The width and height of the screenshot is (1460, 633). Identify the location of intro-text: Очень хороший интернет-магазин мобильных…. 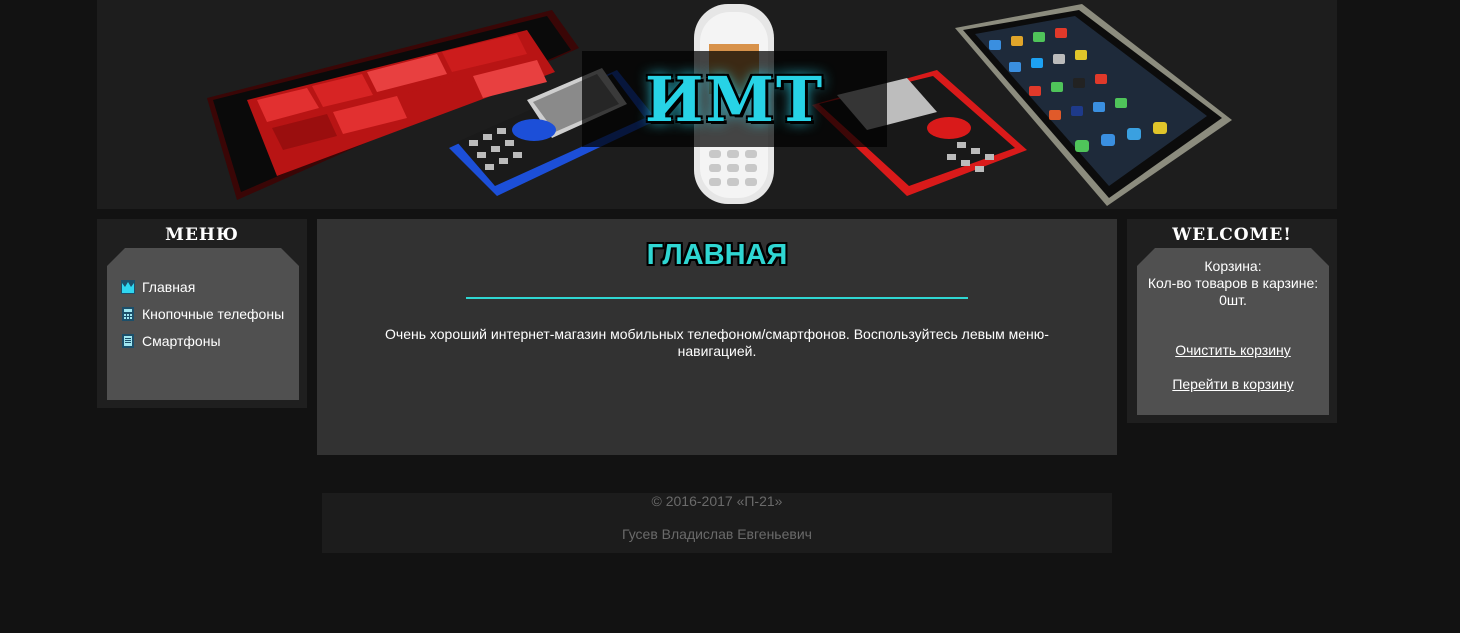
(717, 342).